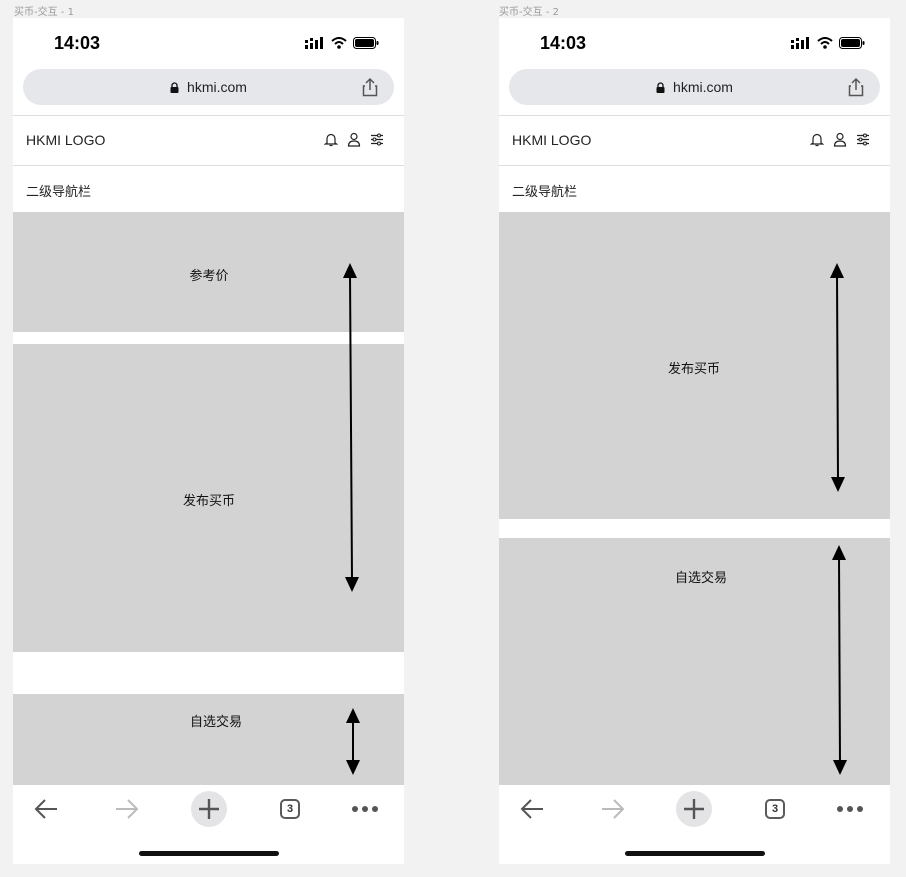 This screenshot has width=906, height=877. I want to click on frame-label: 买币-交互 - 1, so click(44, 12).